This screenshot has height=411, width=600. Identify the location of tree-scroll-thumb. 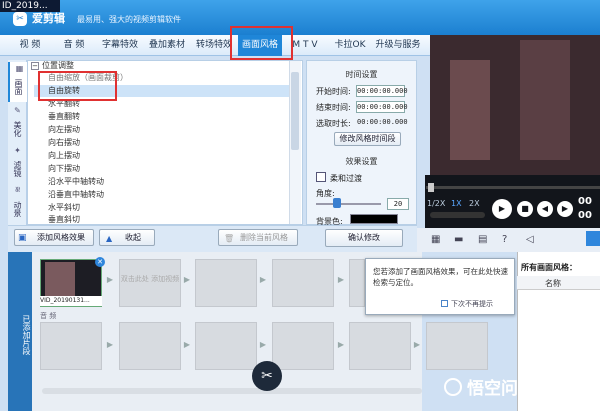
(295, 111).